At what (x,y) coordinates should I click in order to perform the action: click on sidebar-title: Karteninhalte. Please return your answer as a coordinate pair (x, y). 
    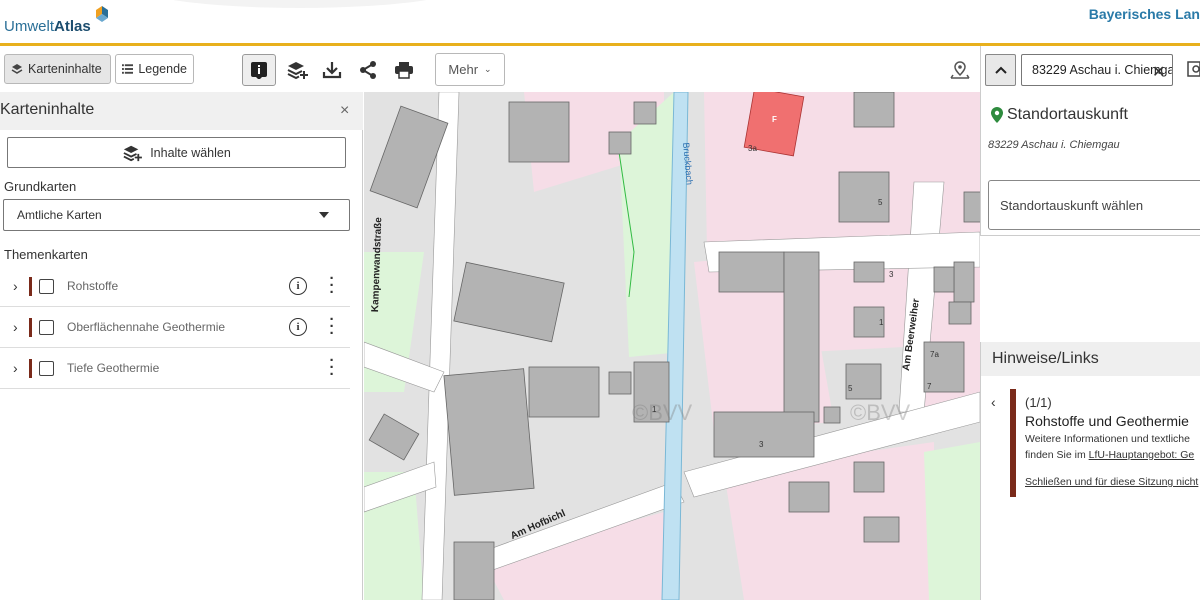
    Looking at the image, I should click on (47, 109).